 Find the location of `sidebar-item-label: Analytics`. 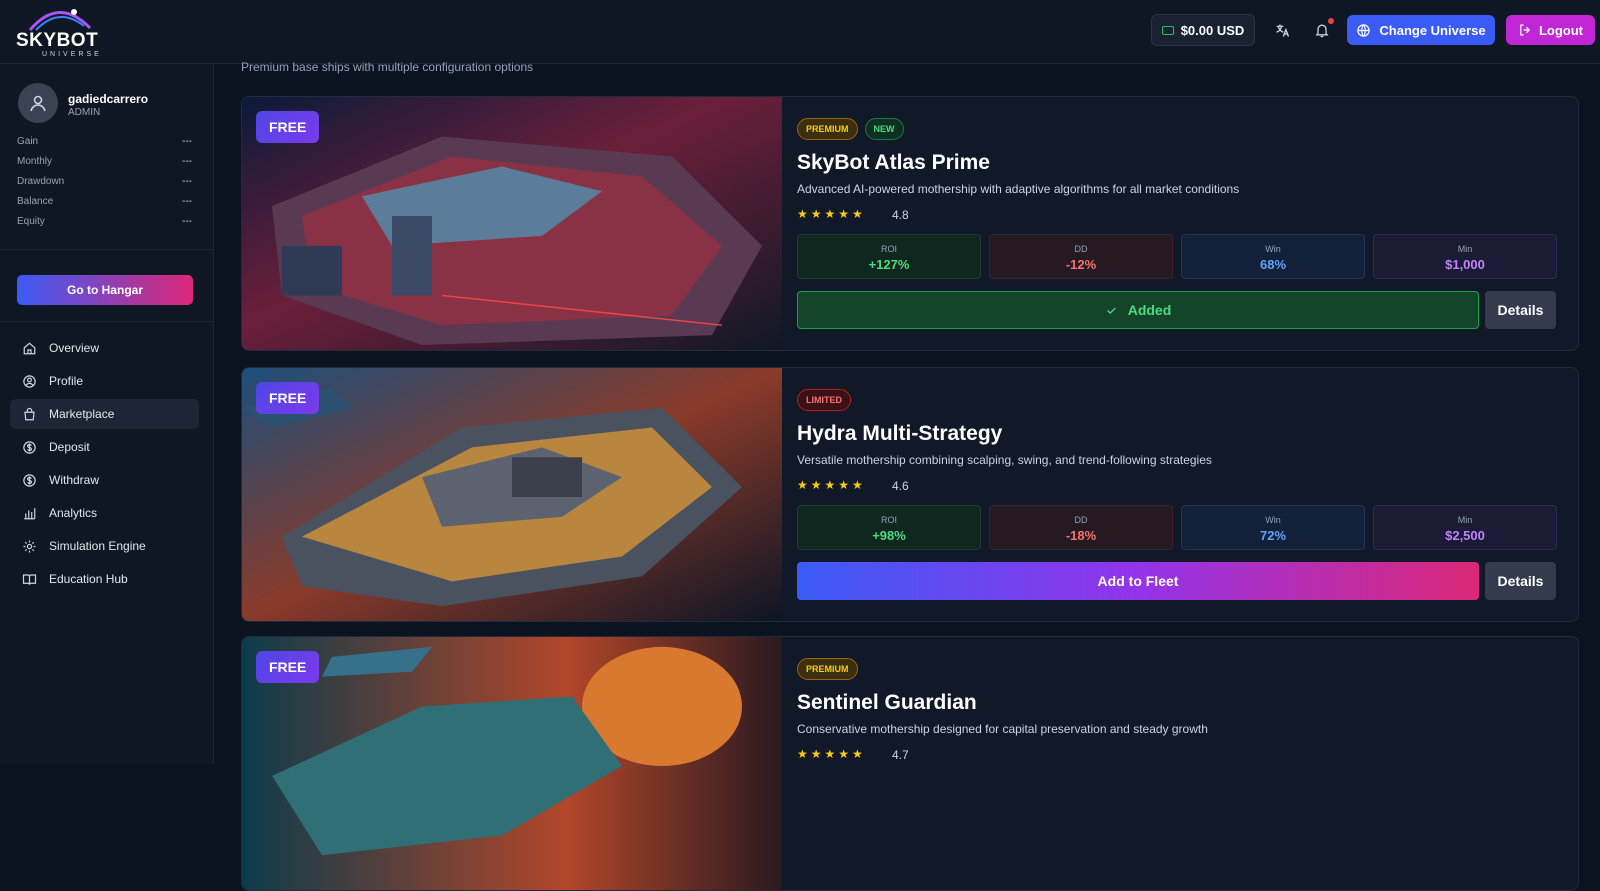

sidebar-item-label: Analytics is located at coordinates (73, 513).